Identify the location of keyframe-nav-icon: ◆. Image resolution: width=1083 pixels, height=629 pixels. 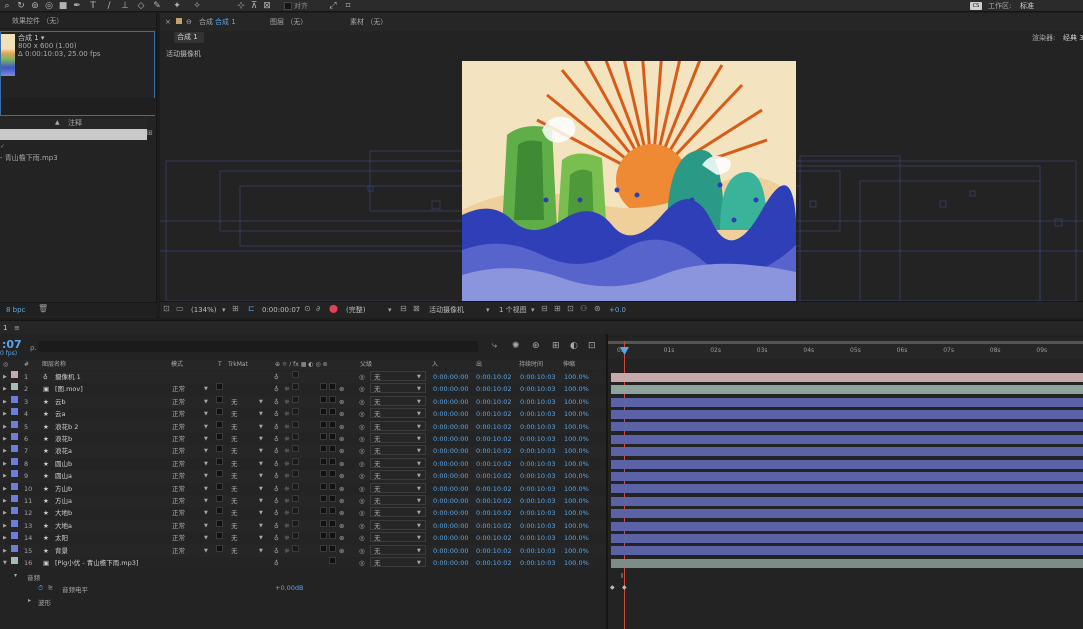
(624, 587).